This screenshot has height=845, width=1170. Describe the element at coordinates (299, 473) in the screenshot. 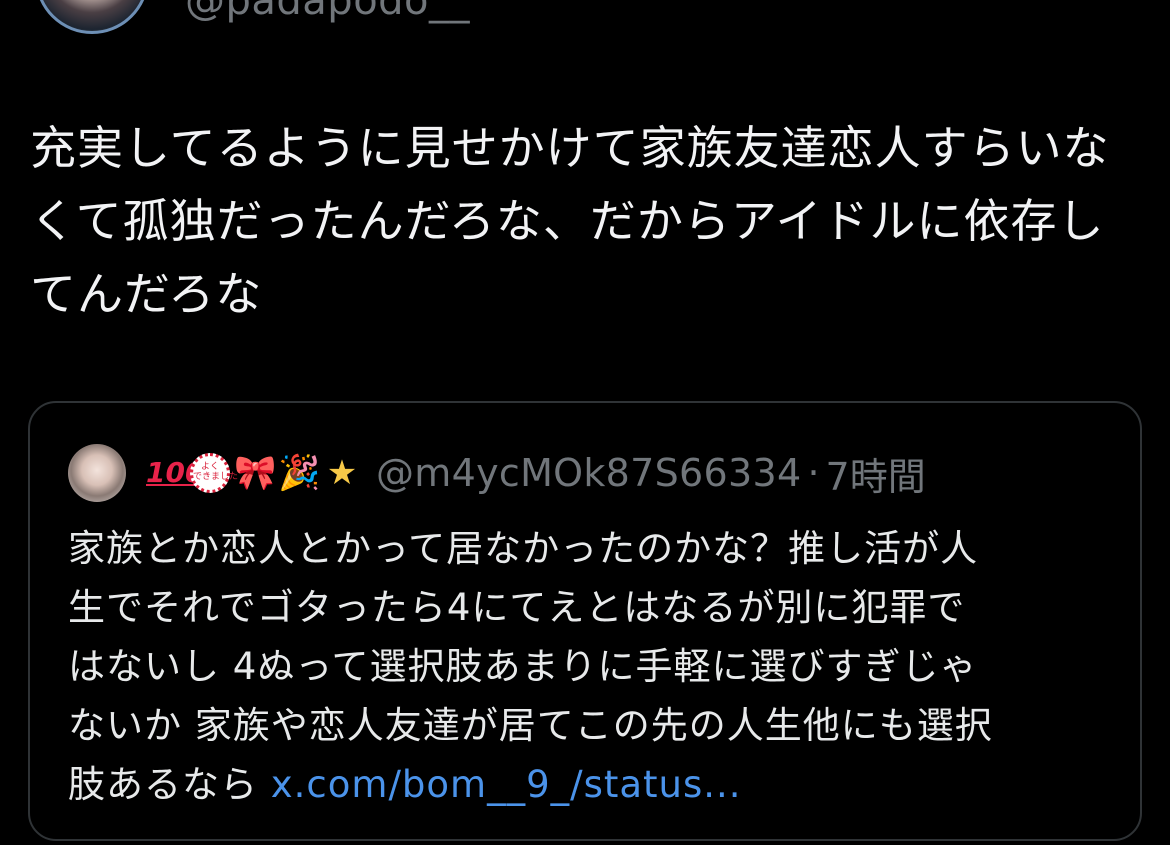

I see `party-popper-icon: 🎉` at that location.